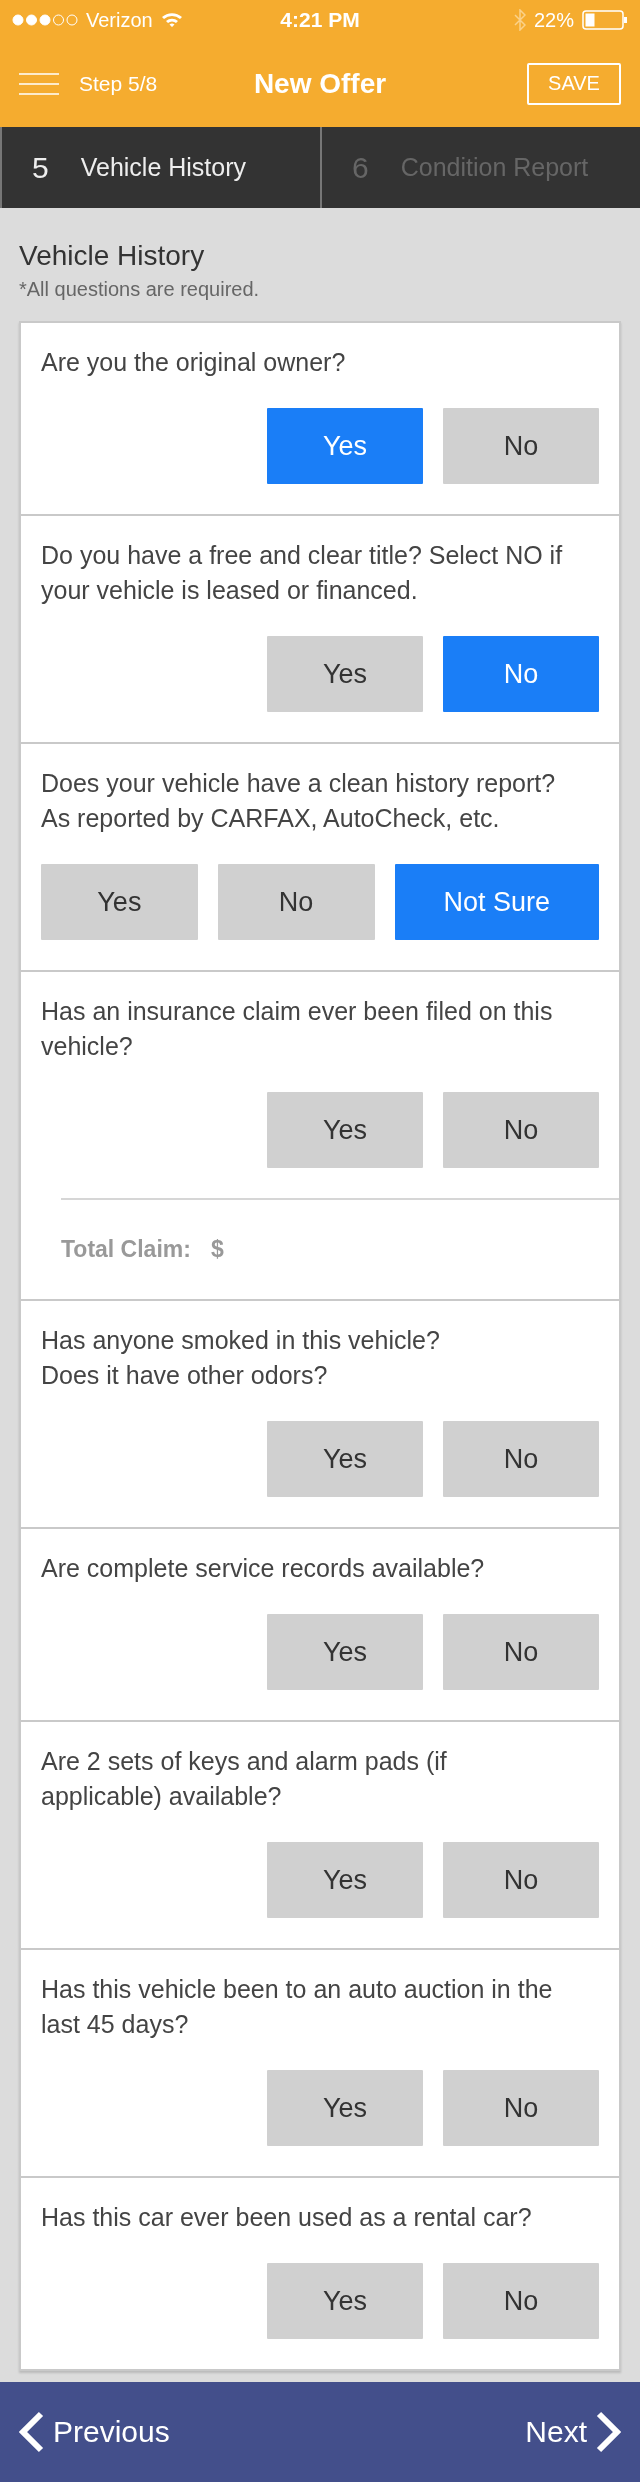 The height and width of the screenshot is (2482, 640). Describe the element at coordinates (299, 801) in the screenshot. I see `question-text: Does your vehicle have a clean history report? As reported by CARFAX, AutoCheck, etc.` at that location.